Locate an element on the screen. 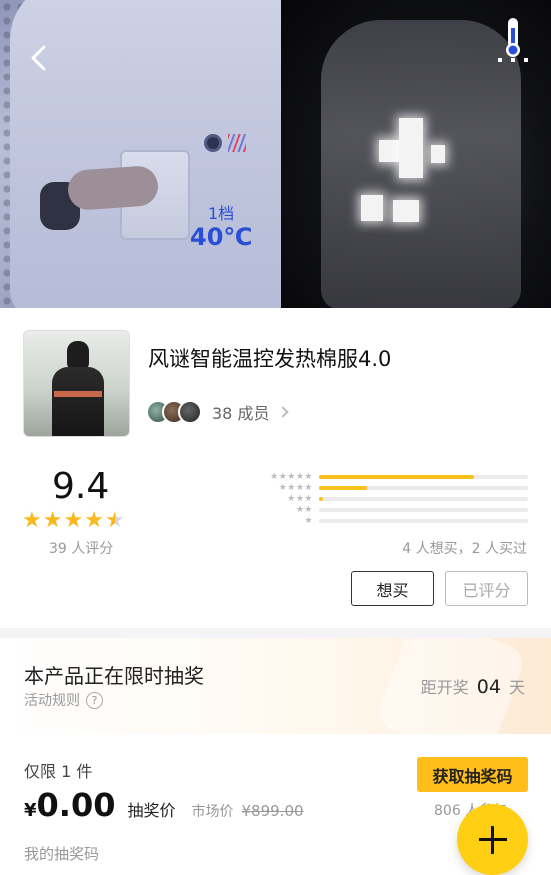 This screenshot has width=551, height=875. members-link: 38 成员 is located at coordinates (218, 412).